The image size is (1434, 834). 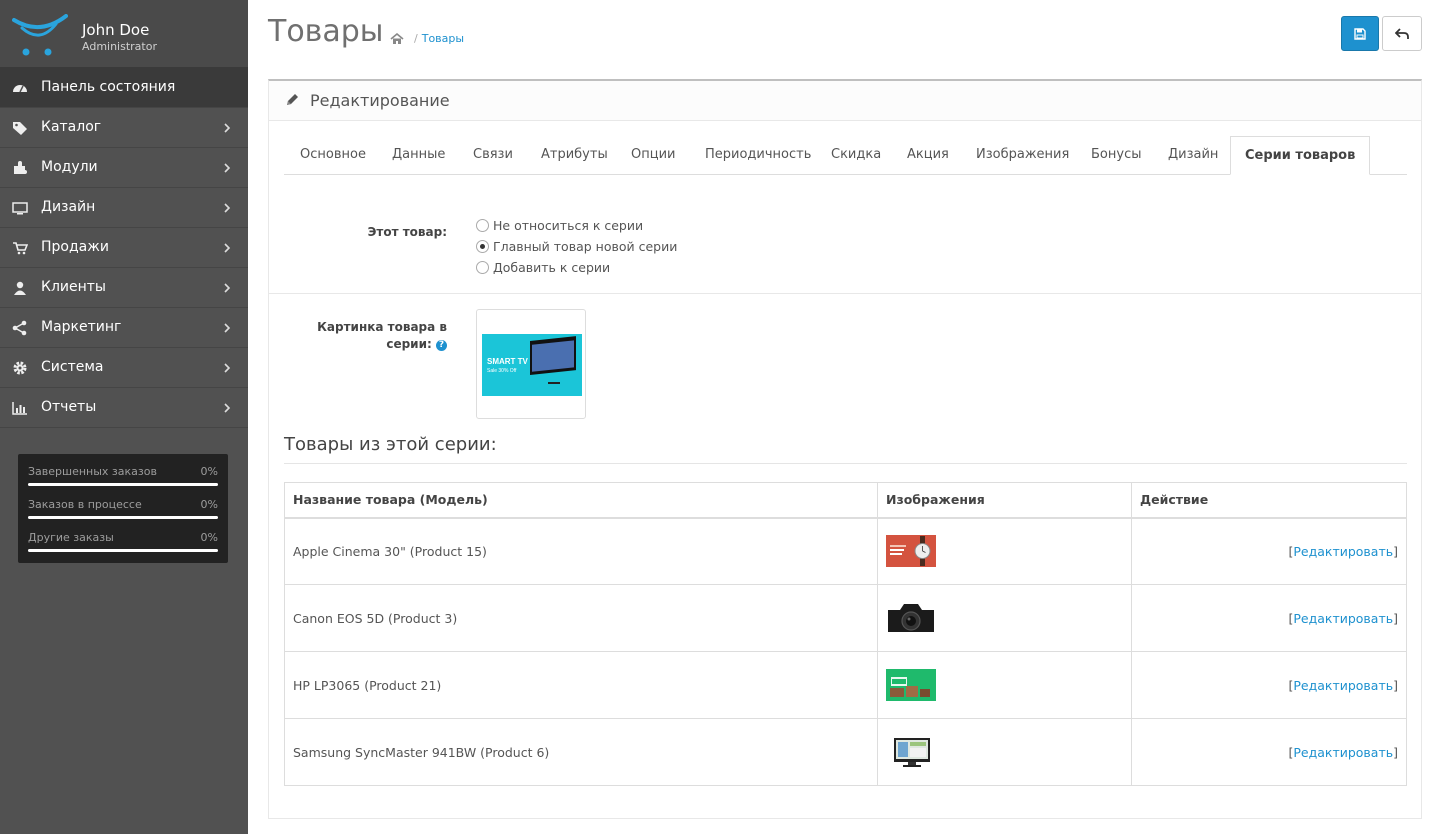 What do you see at coordinates (382, 327) in the screenshot?
I see `series-image-label-line1: Картинка товара в` at bounding box center [382, 327].